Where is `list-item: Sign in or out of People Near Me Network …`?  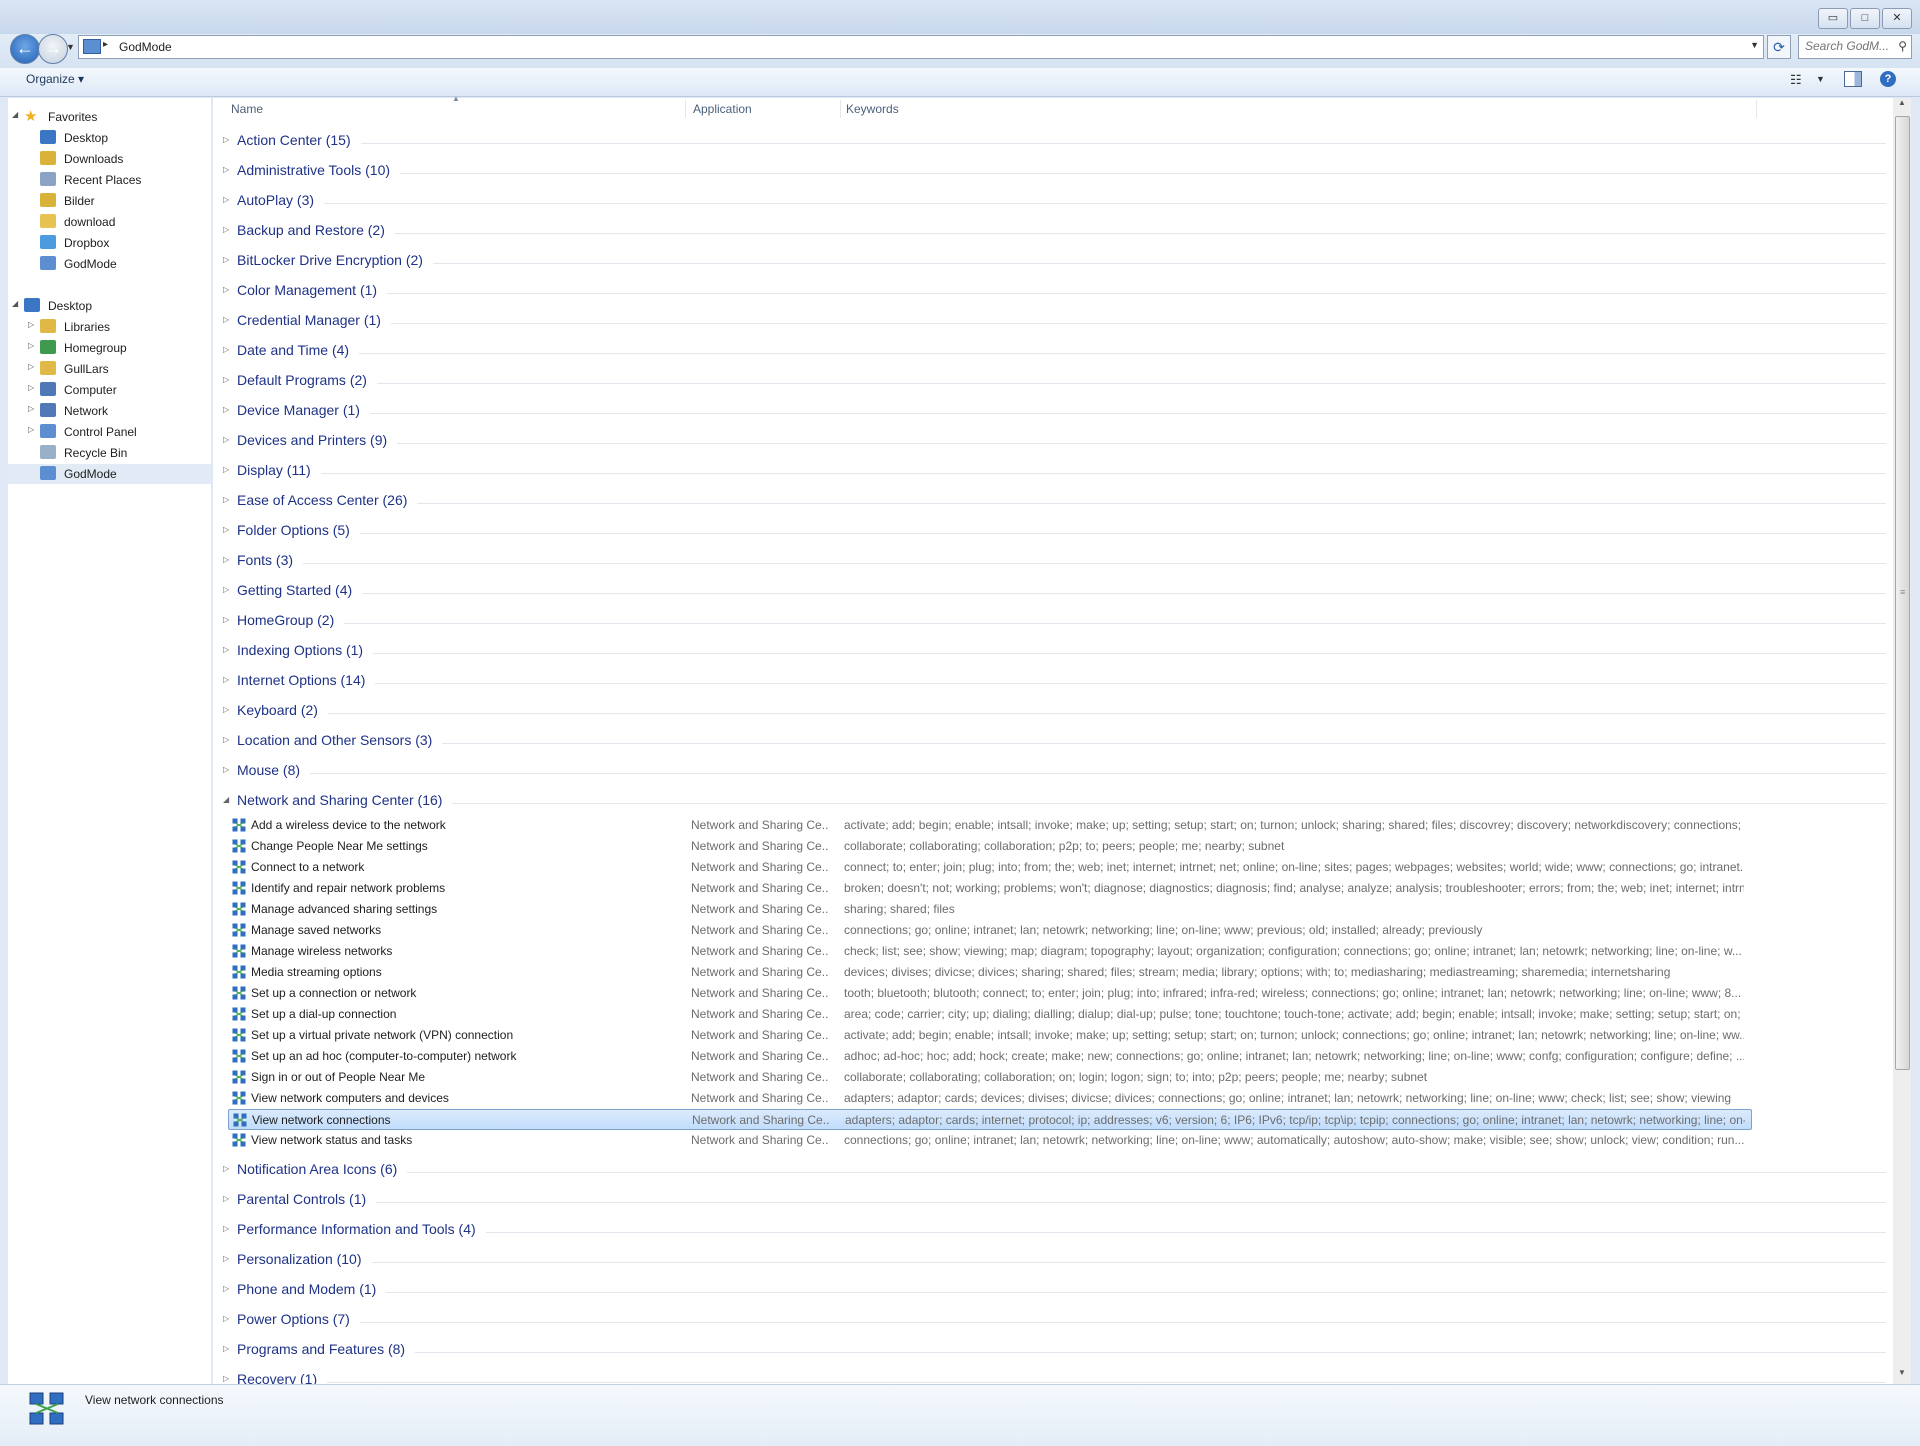
list-item: Sign in or out of People Near Me Network … is located at coordinates (990, 1077).